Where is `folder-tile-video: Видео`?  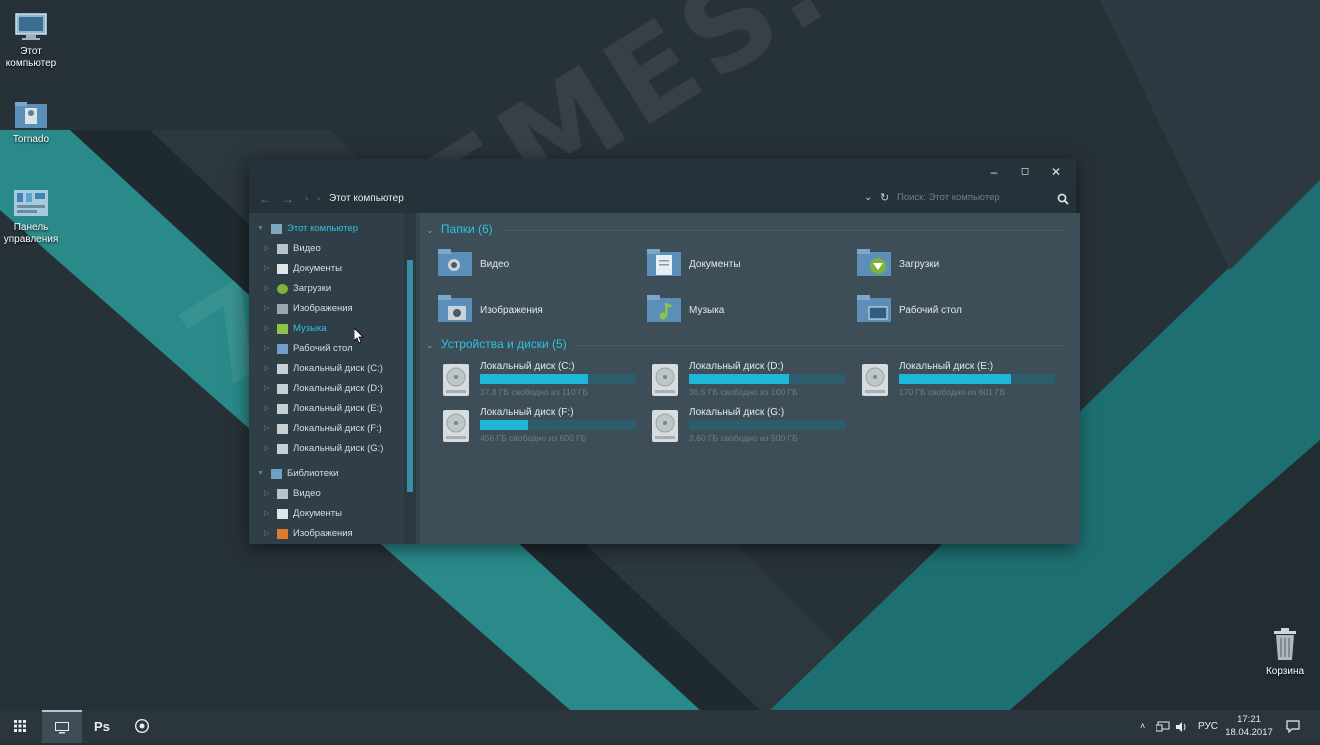
folder-tile-video: Видео is located at coordinates (538, 265).